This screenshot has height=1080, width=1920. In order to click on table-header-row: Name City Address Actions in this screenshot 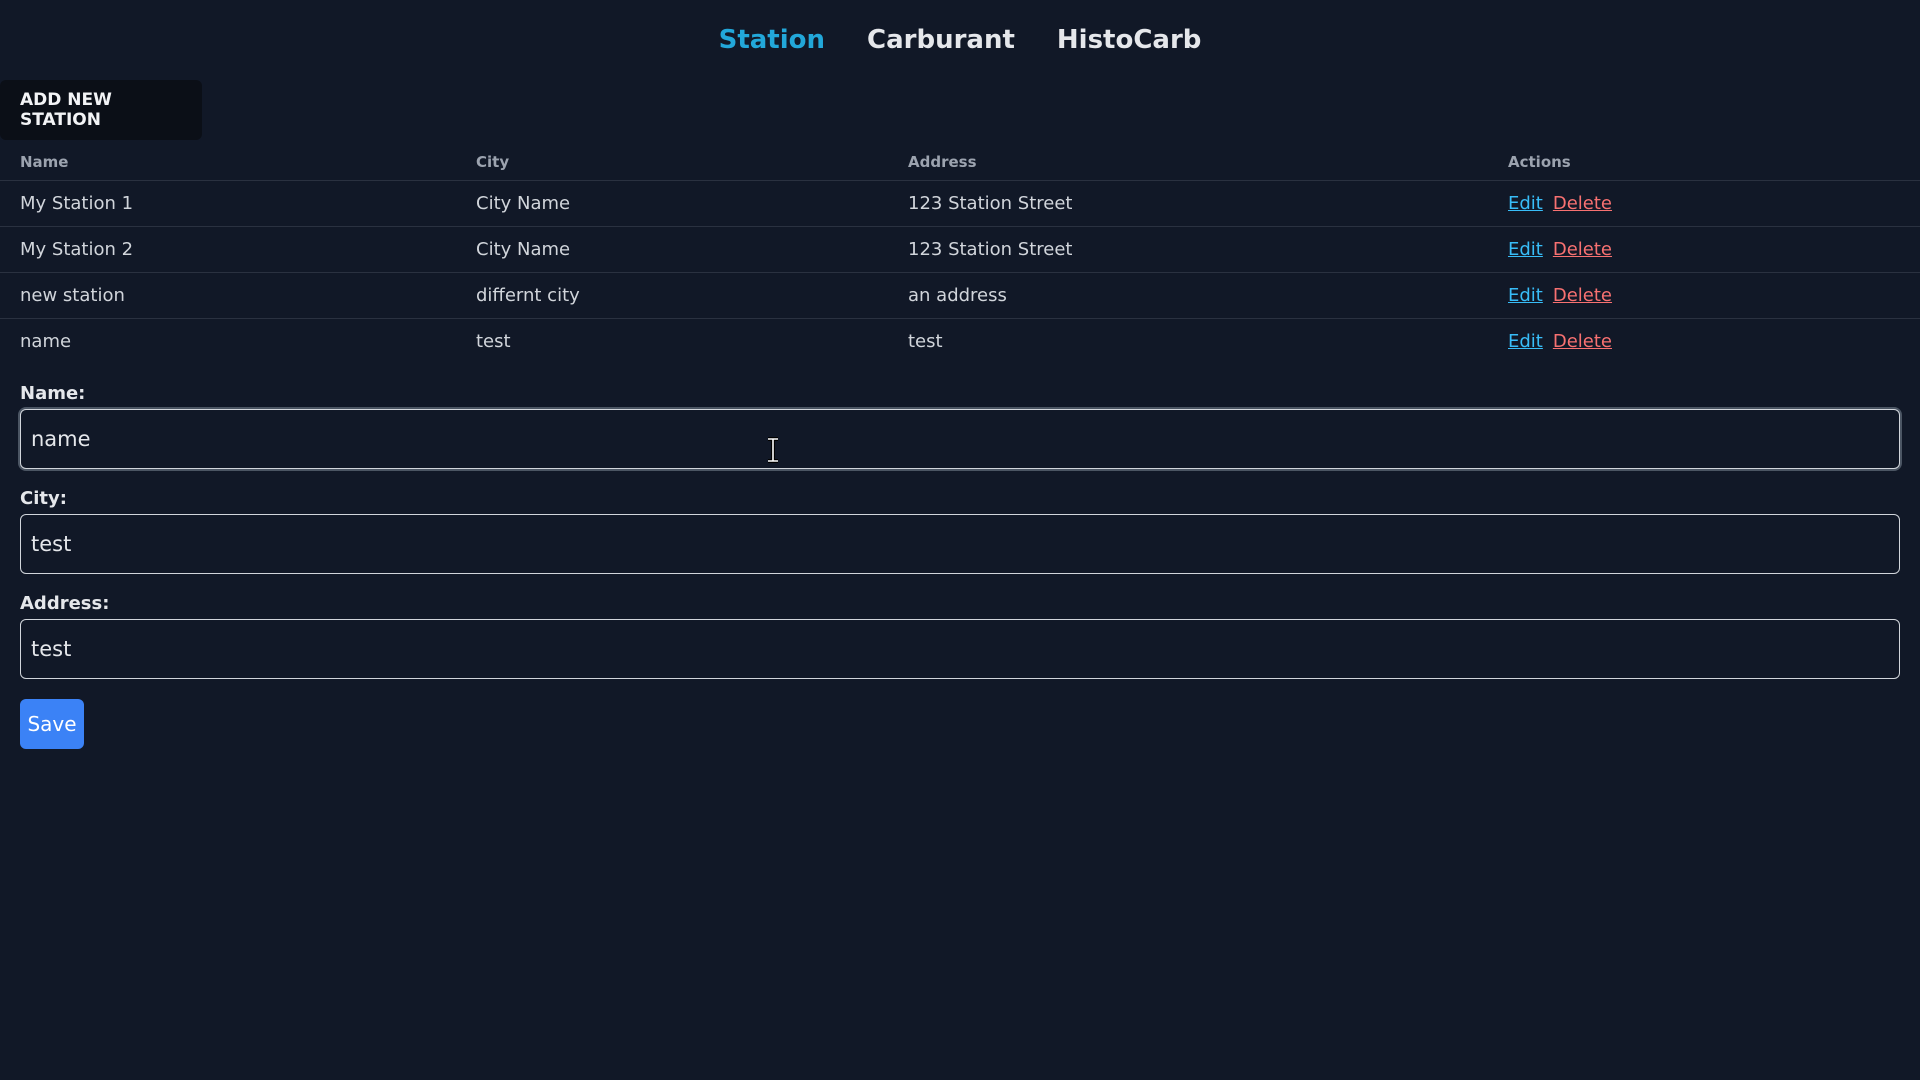, I will do `click(960, 162)`.